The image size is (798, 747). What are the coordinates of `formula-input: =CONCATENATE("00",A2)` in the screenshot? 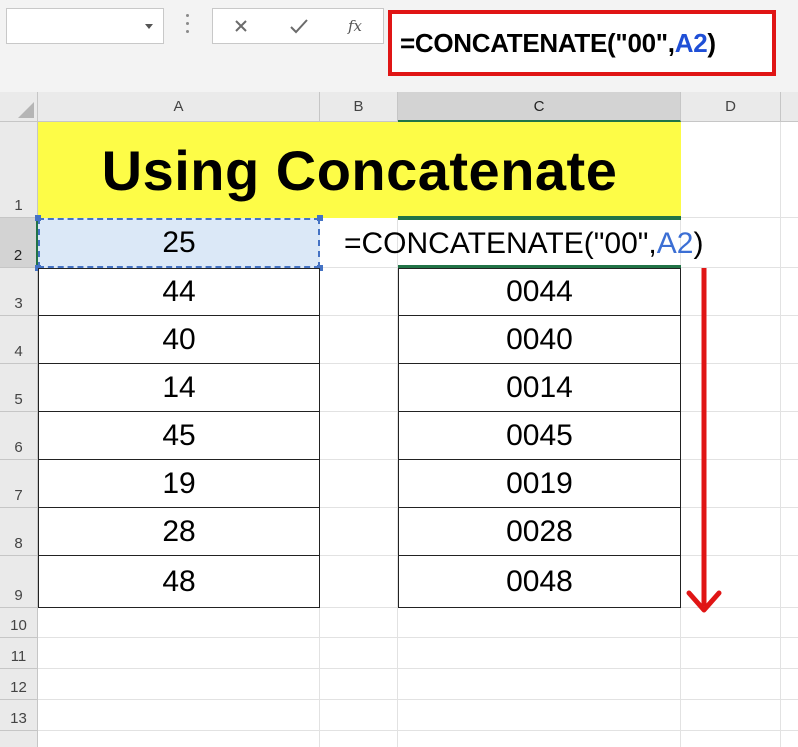 It's located at (582, 43).